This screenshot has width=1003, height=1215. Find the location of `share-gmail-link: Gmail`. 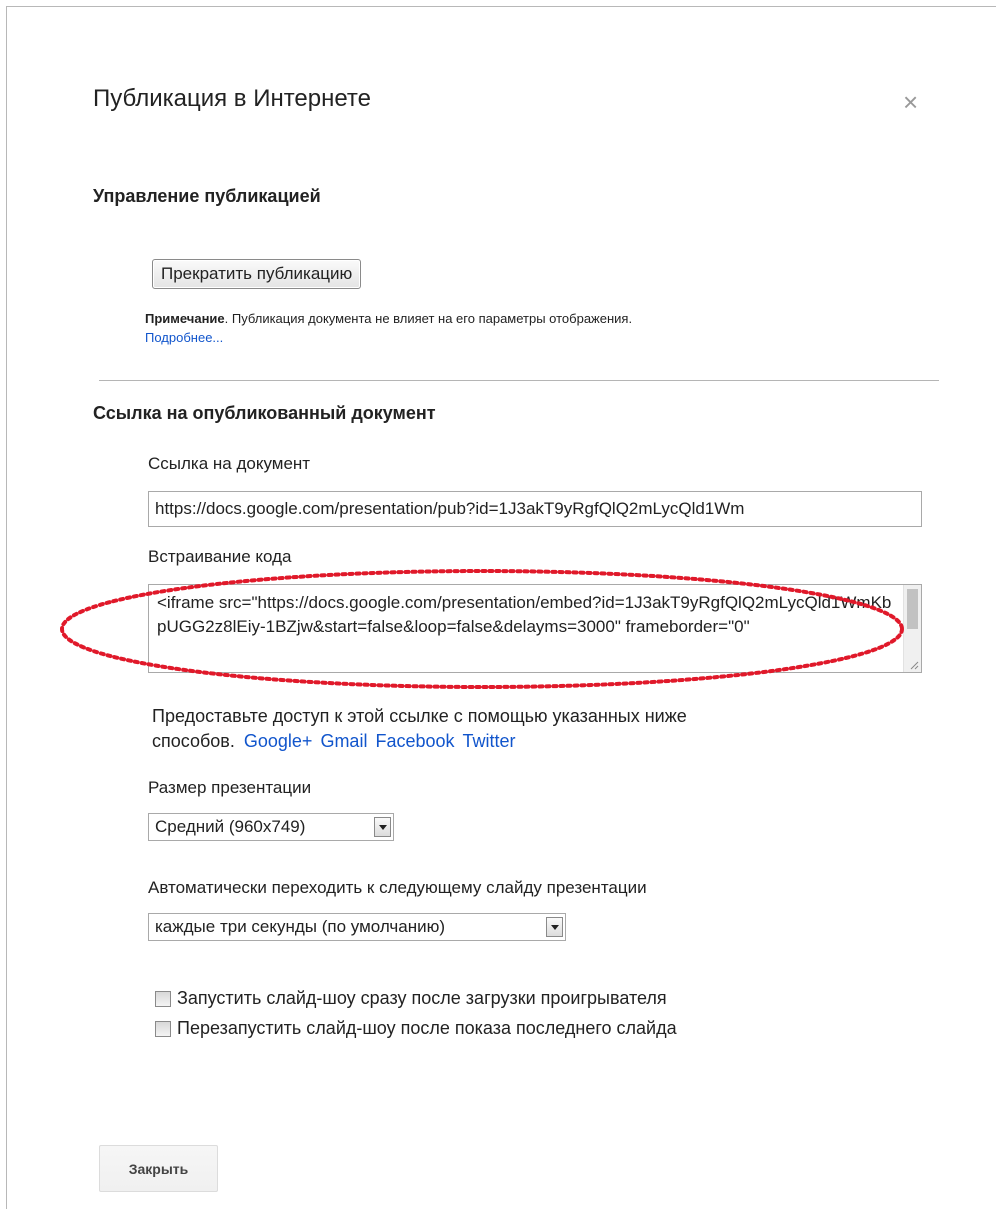

share-gmail-link: Gmail is located at coordinates (343, 741).